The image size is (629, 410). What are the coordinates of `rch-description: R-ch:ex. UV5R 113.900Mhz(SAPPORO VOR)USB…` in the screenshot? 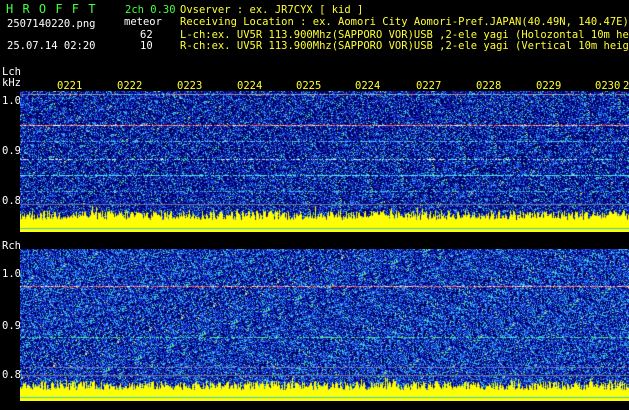 It's located at (404, 46).